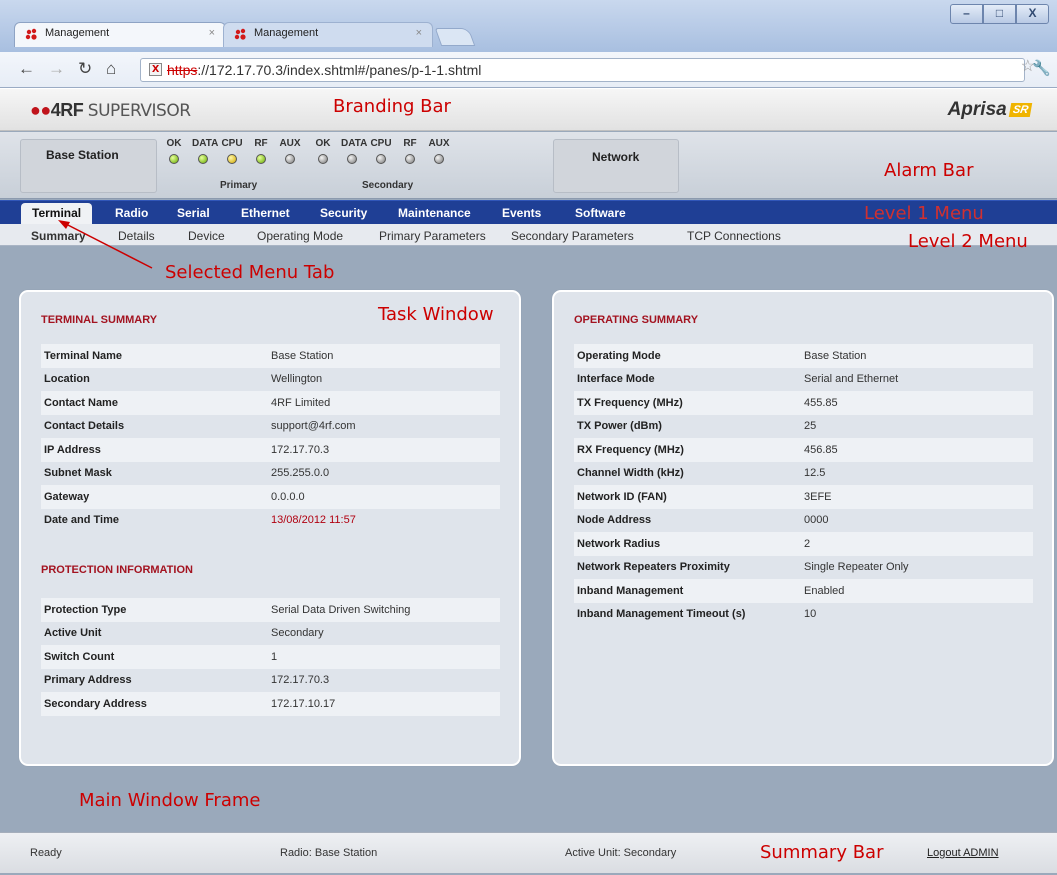  I want to click on row-value: Secondary, so click(297, 633).